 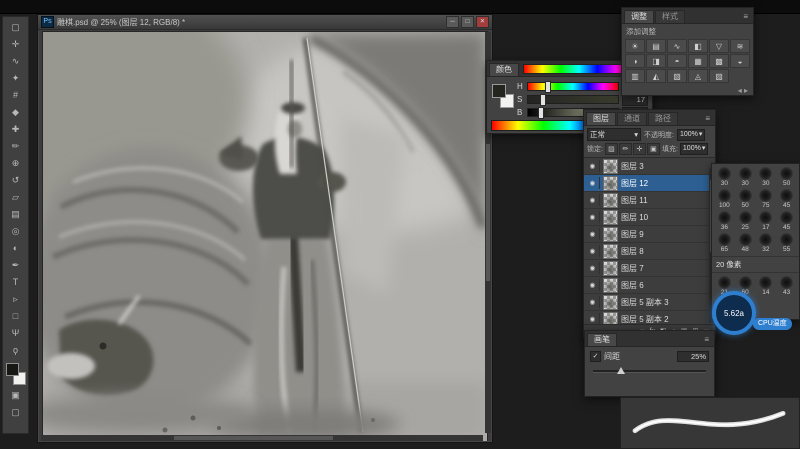 I want to click on custom-preset-icon: ▨, so click(x=719, y=76).